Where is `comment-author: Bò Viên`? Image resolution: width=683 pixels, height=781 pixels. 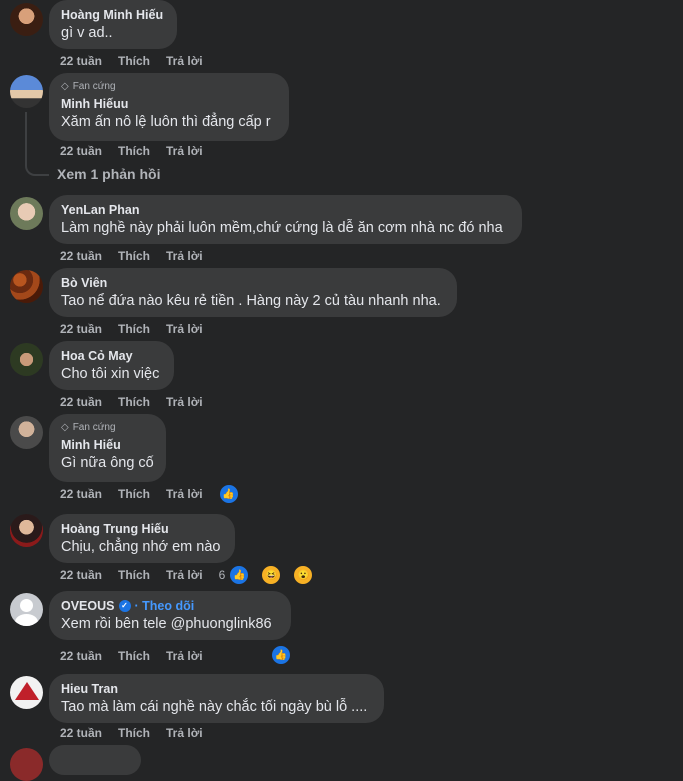
comment-author: Bò Viên is located at coordinates (253, 283).